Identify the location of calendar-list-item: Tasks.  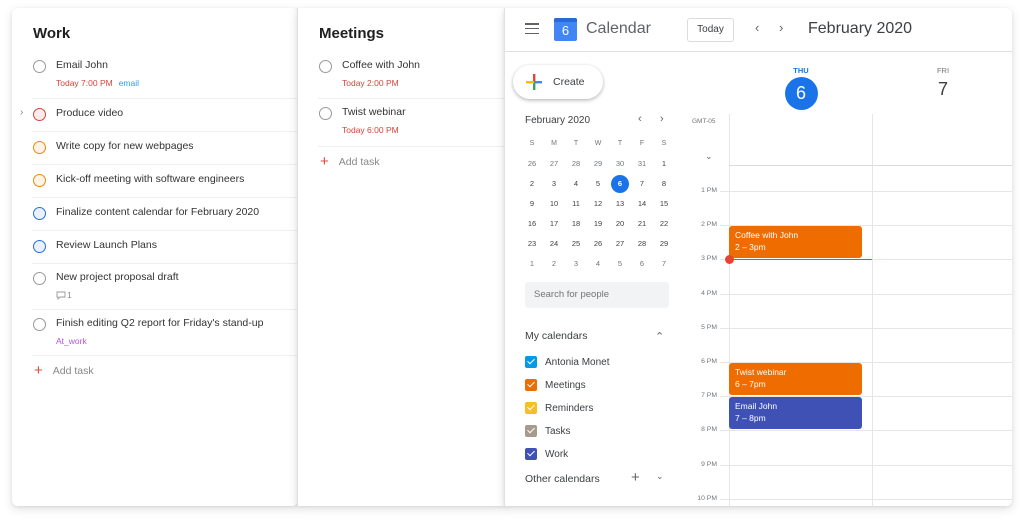
(548, 431).